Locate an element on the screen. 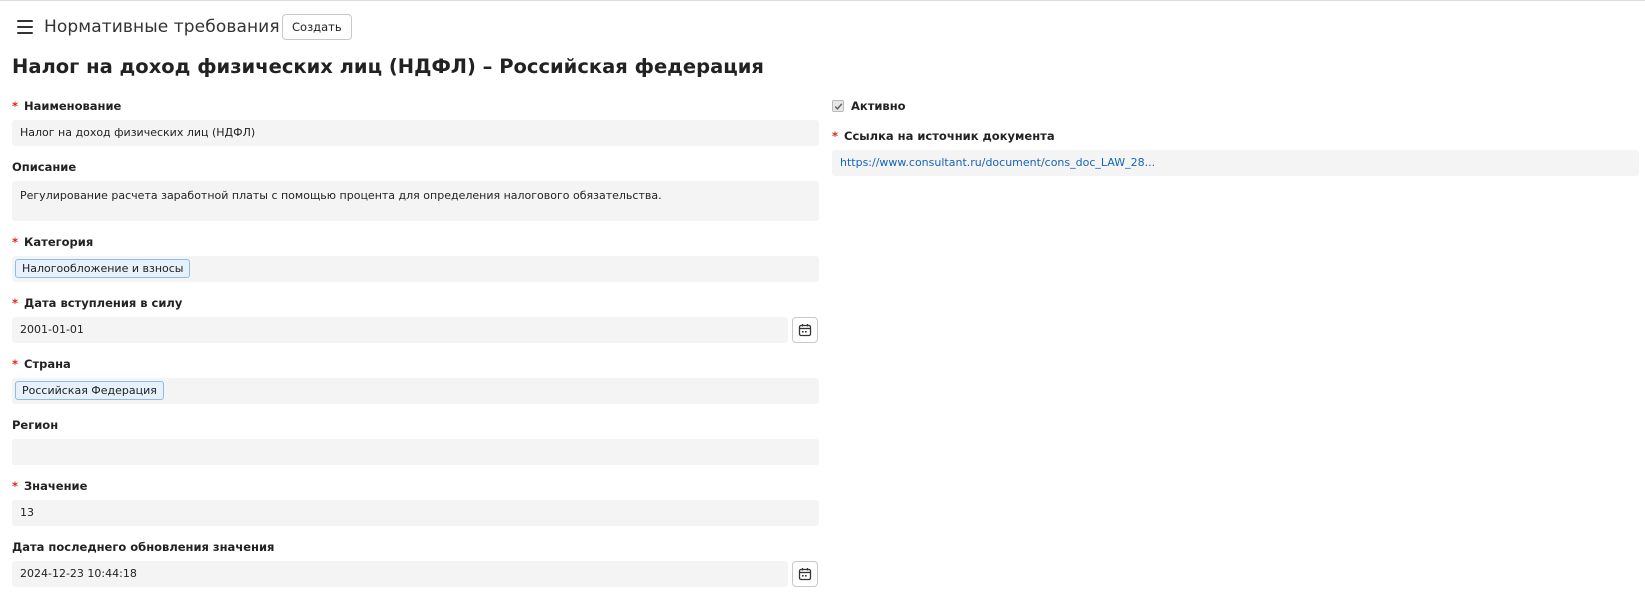  category-field: Налогообложение и взносы is located at coordinates (415, 269).